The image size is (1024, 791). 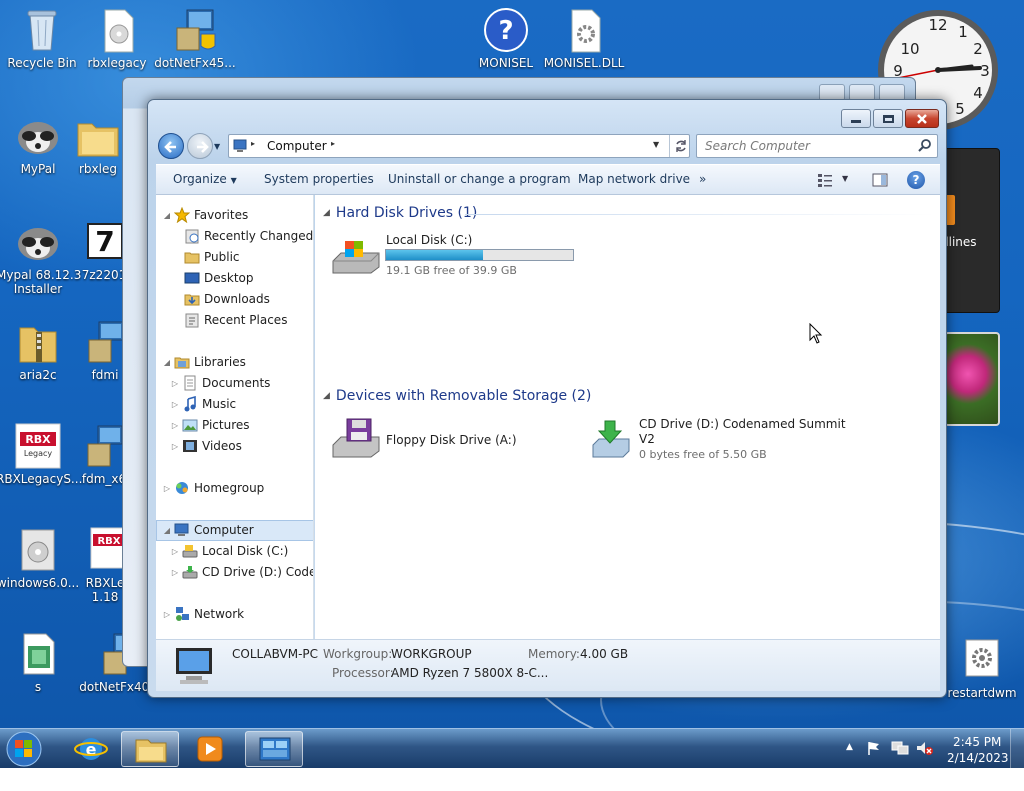 I want to click on nav-music: ▷ Music, so click(x=203, y=404).